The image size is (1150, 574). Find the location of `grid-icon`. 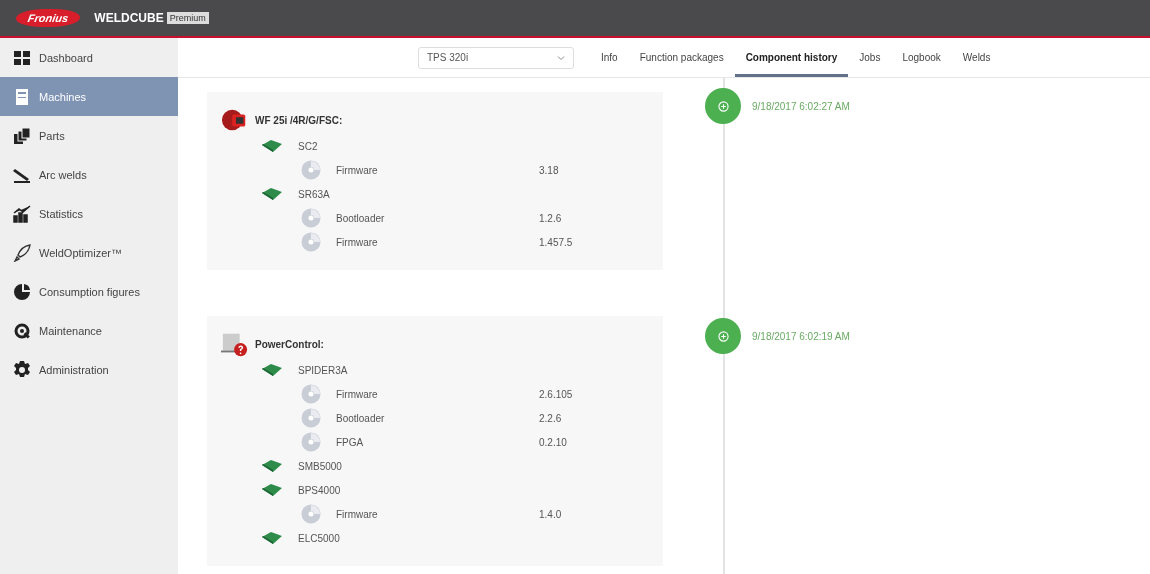

grid-icon is located at coordinates (22, 57).